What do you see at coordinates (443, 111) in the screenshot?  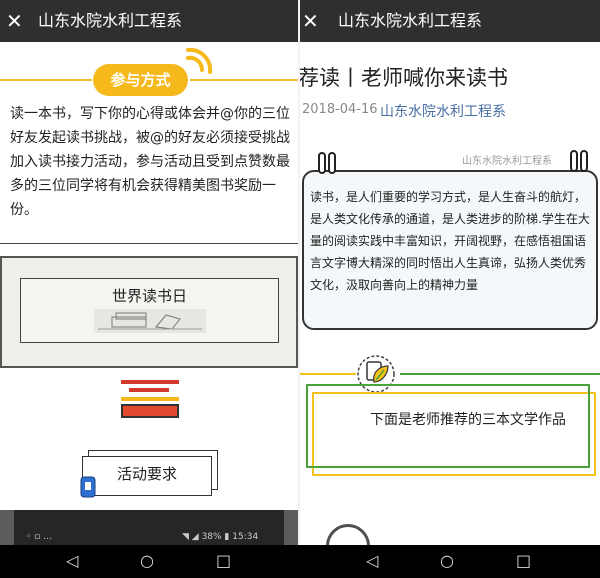 I see `author-link: 山东水院水利工程系` at bounding box center [443, 111].